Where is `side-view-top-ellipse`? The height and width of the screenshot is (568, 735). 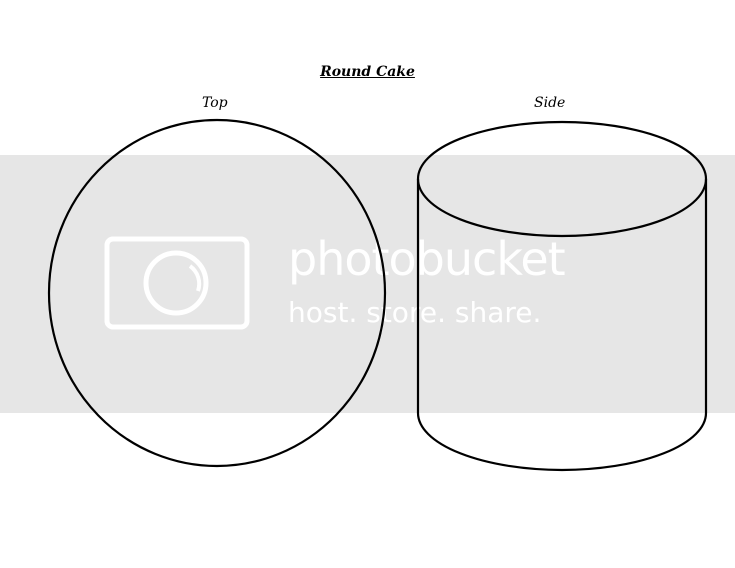 side-view-top-ellipse is located at coordinates (562, 179).